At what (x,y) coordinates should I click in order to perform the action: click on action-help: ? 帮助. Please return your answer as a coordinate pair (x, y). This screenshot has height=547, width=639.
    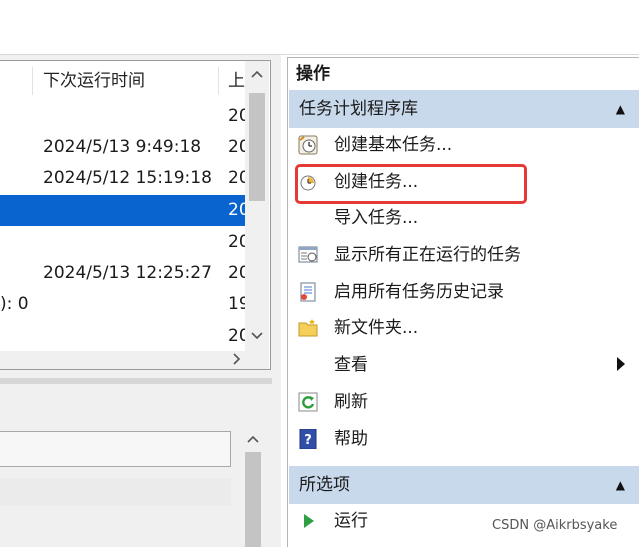
    Looking at the image, I should click on (464, 439).